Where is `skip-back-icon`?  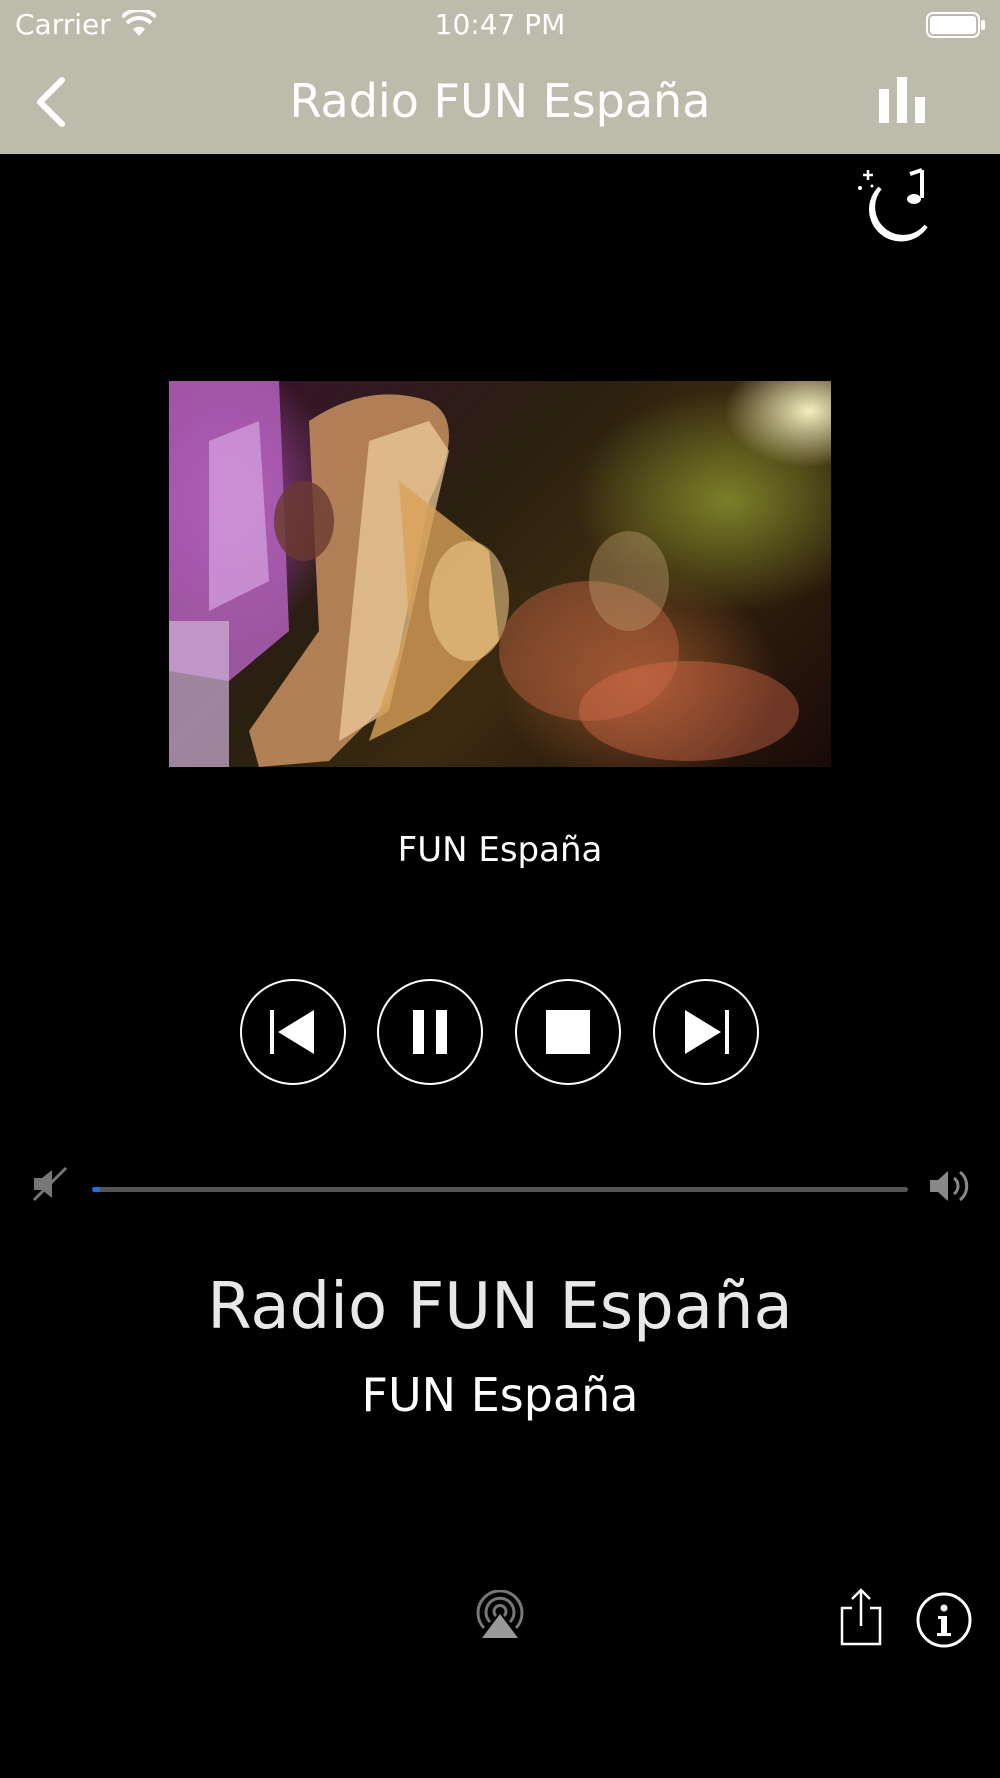
skip-back-icon is located at coordinates (292, 1032).